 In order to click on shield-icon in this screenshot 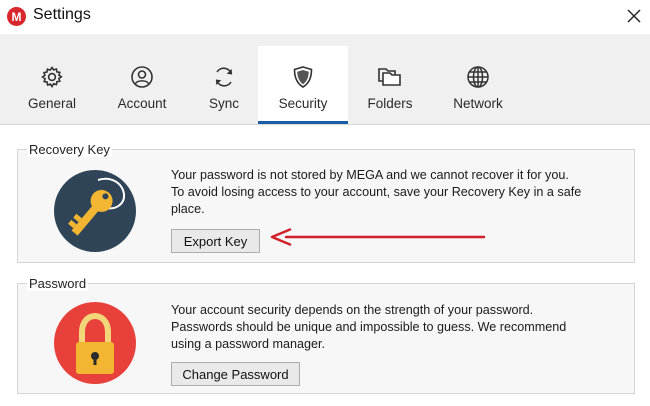, I will do `click(303, 77)`.